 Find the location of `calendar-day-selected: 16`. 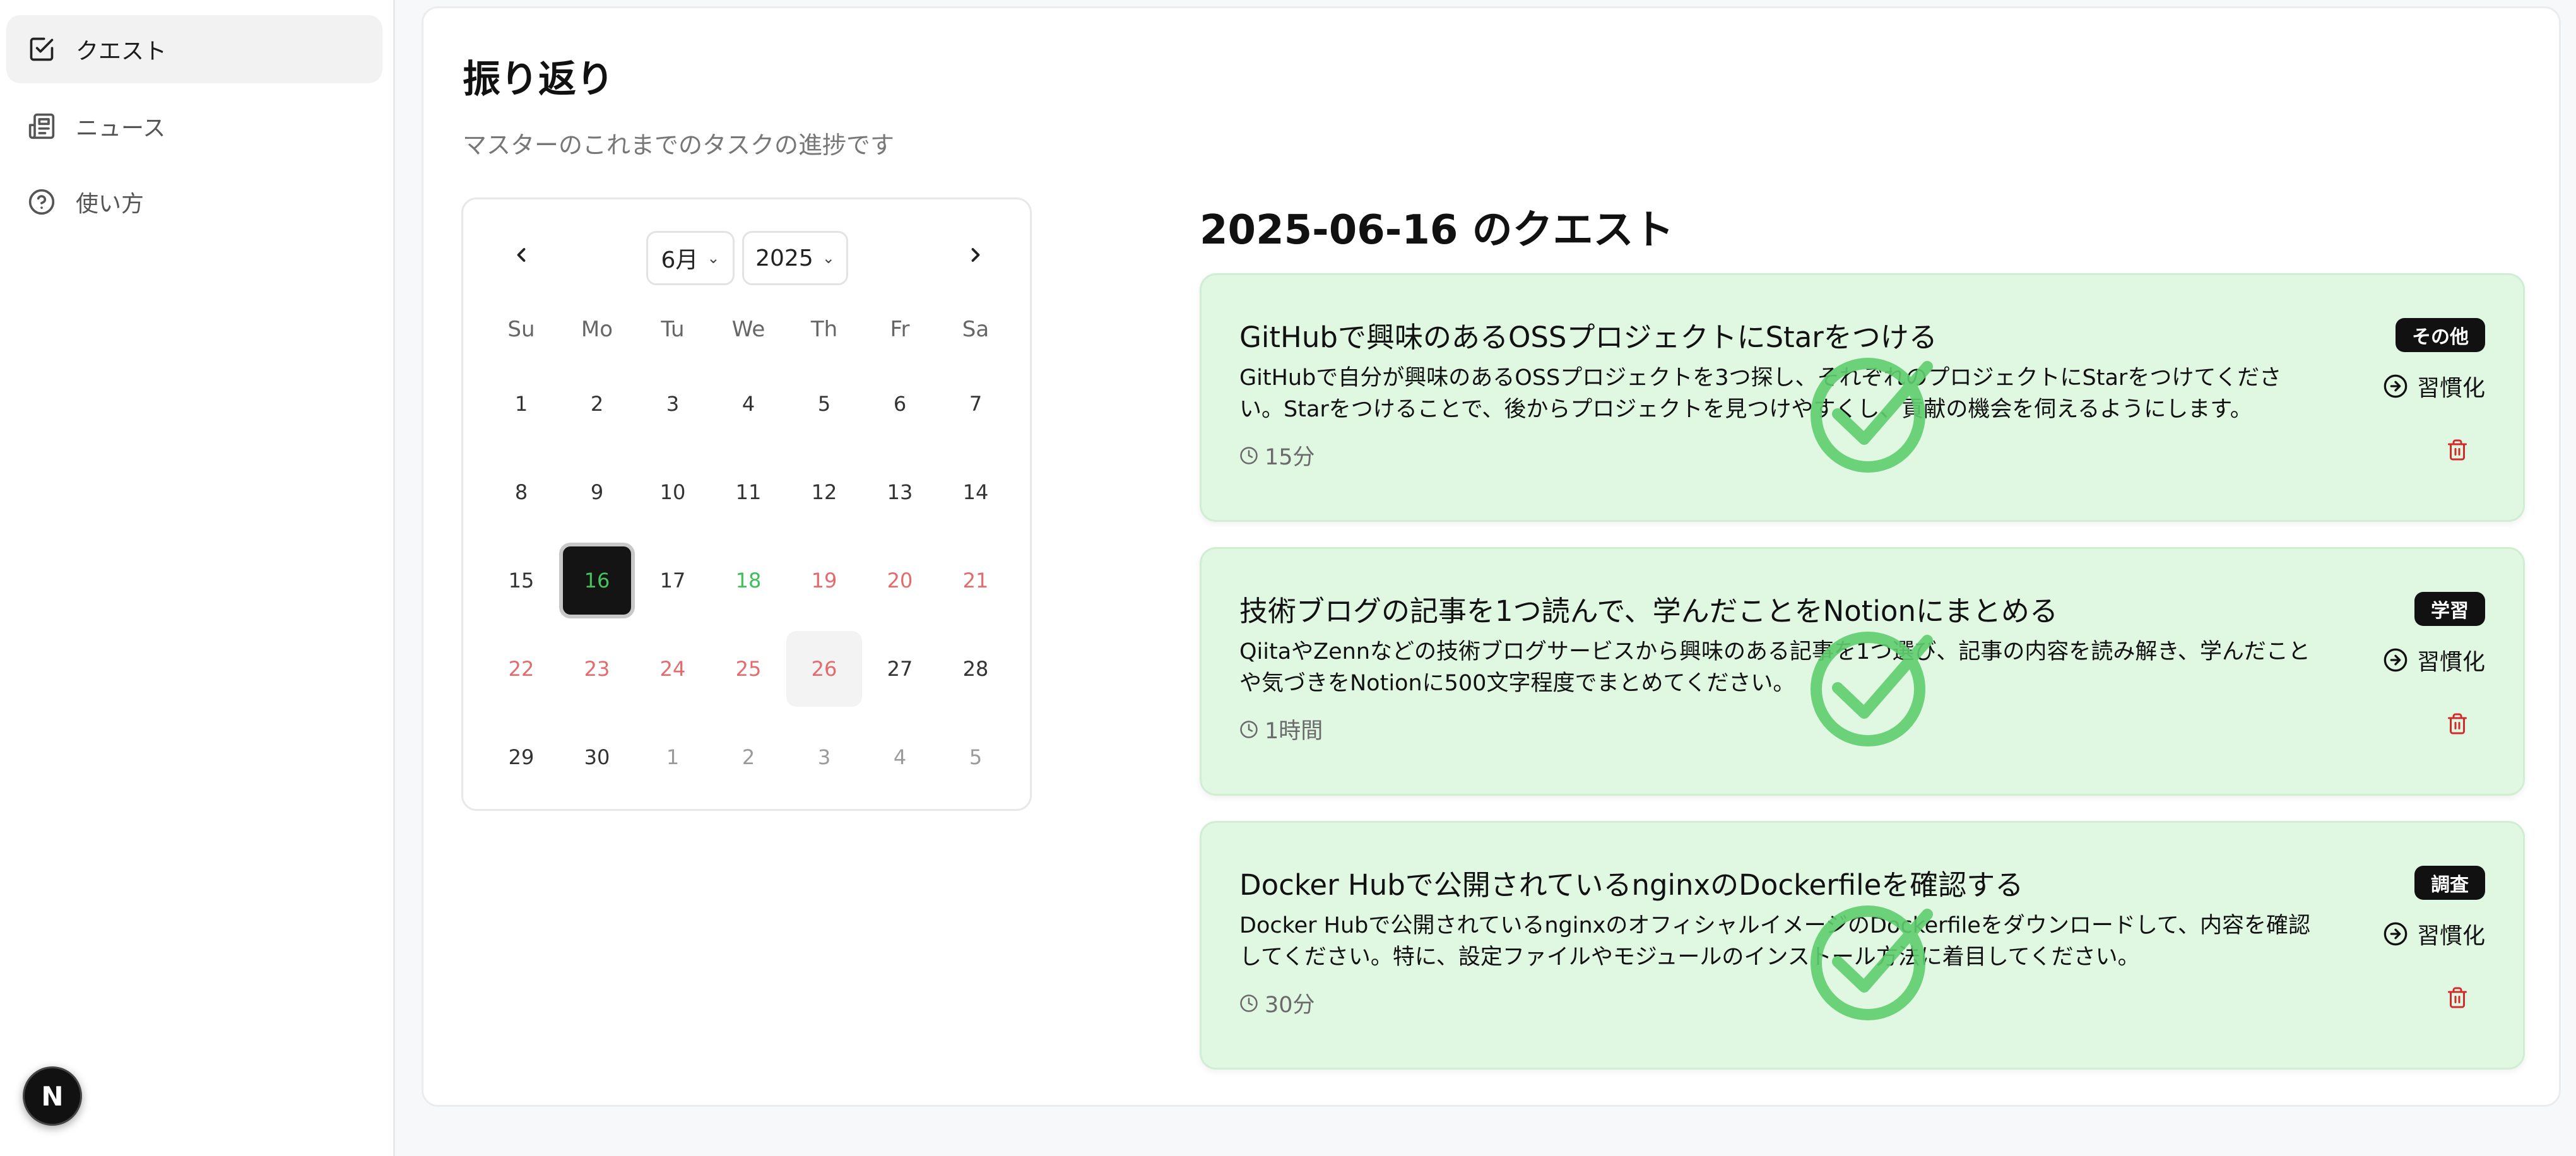

calendar-day-selected: 16 is located at coordinates (597, 580).